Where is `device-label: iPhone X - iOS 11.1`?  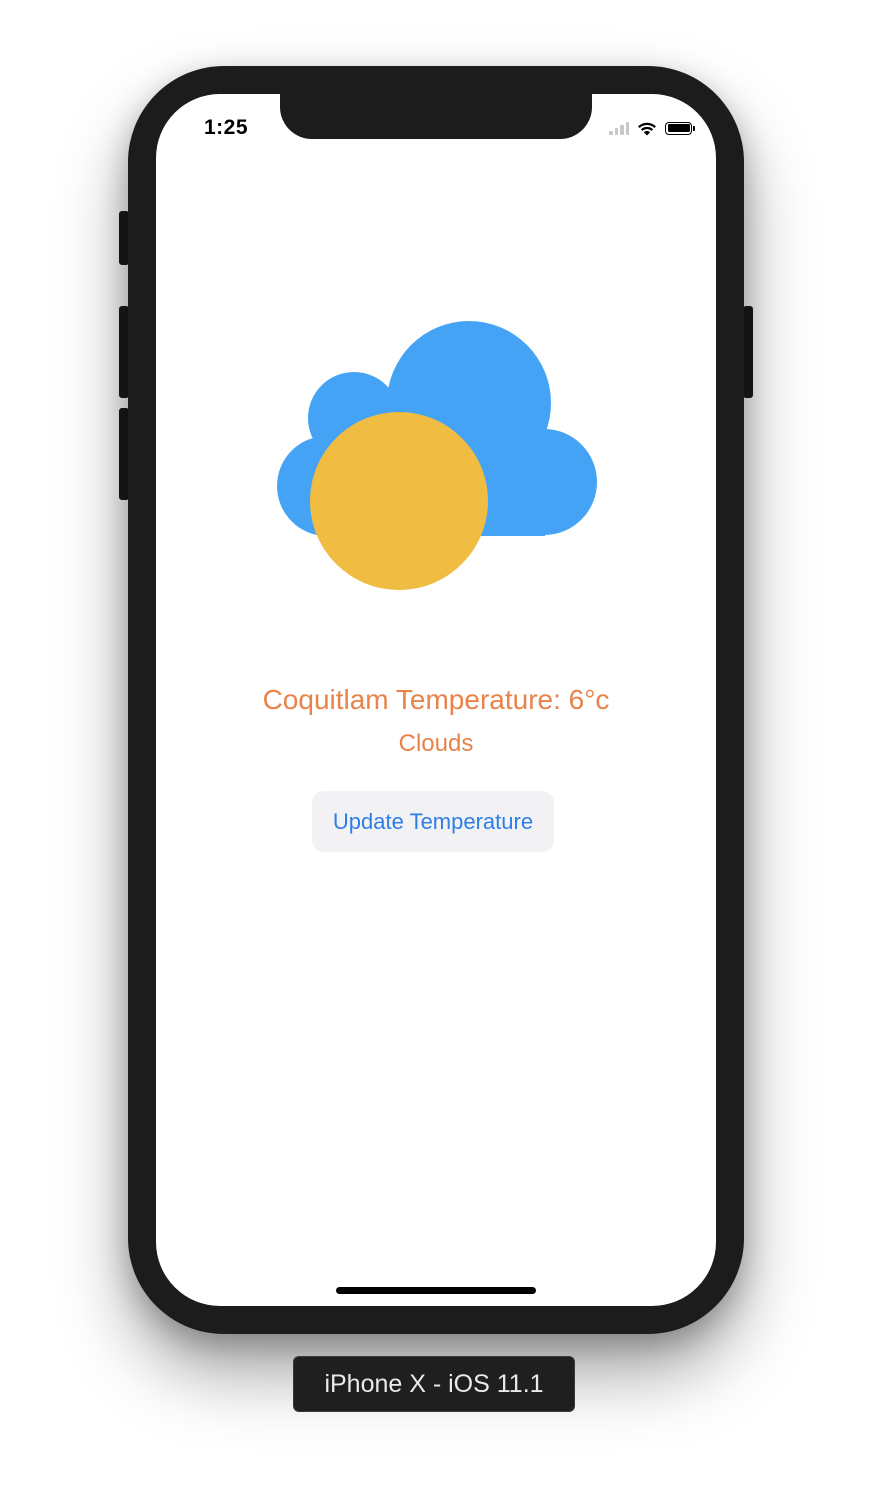
device-label: iPhone X - iOS 11.1 is located at coordinates (434, 1384).